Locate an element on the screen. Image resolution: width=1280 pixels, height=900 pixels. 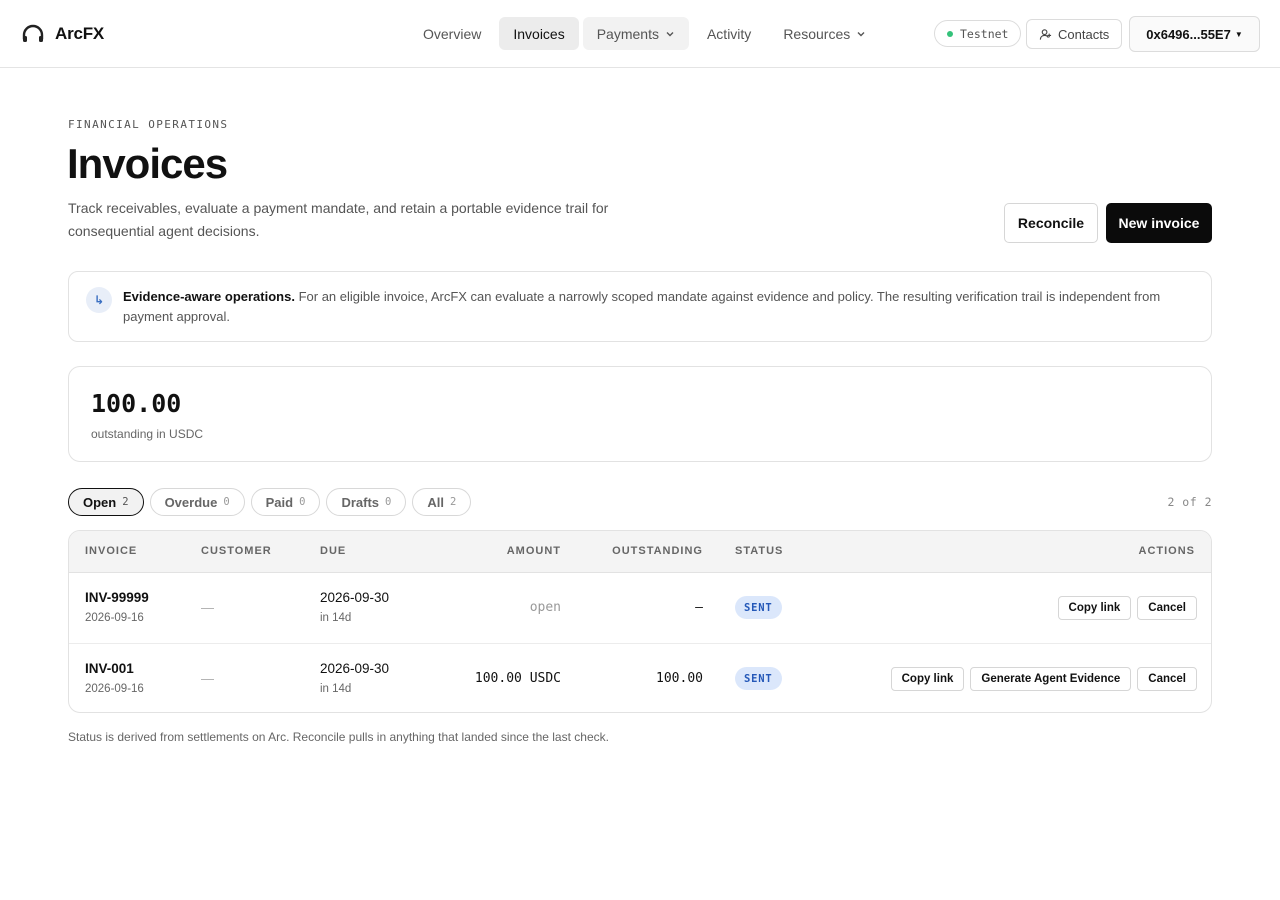
nav-invoices: Invoices is located at coordinates (539, 33).